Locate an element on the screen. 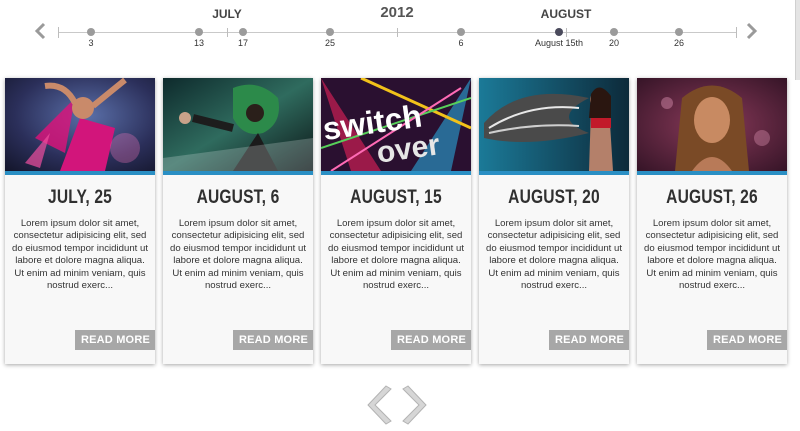 Image resolution: width=800 pixels, height=431 pixels. hooded-dancer-photo is located at coordinates (238, 124).